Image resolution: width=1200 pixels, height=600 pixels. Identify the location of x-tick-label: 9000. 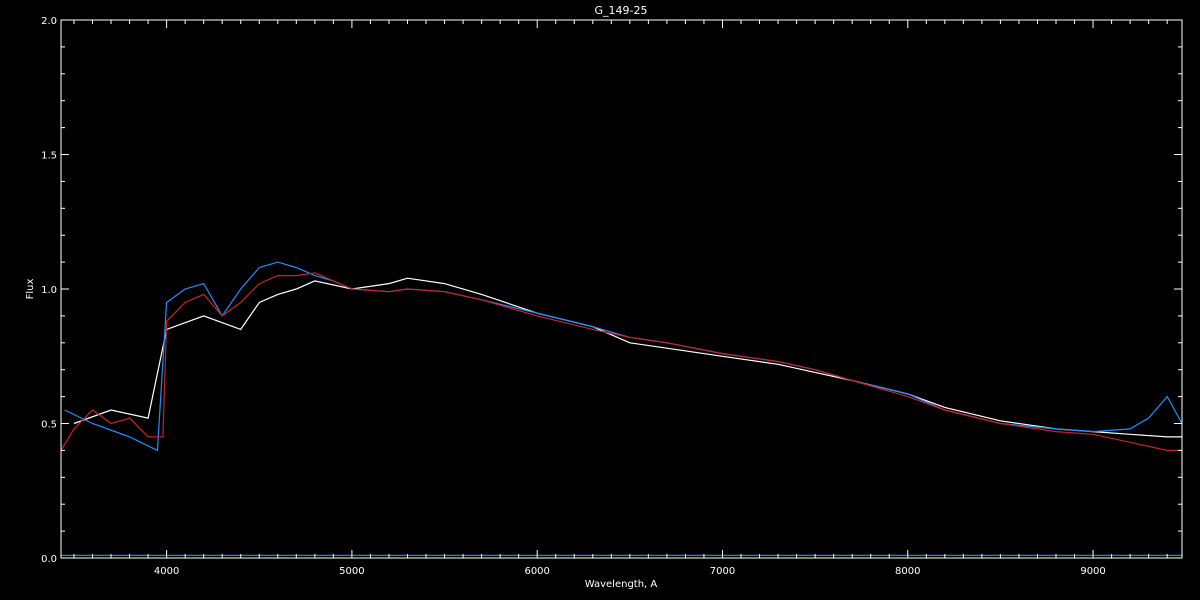
(1092, 571).